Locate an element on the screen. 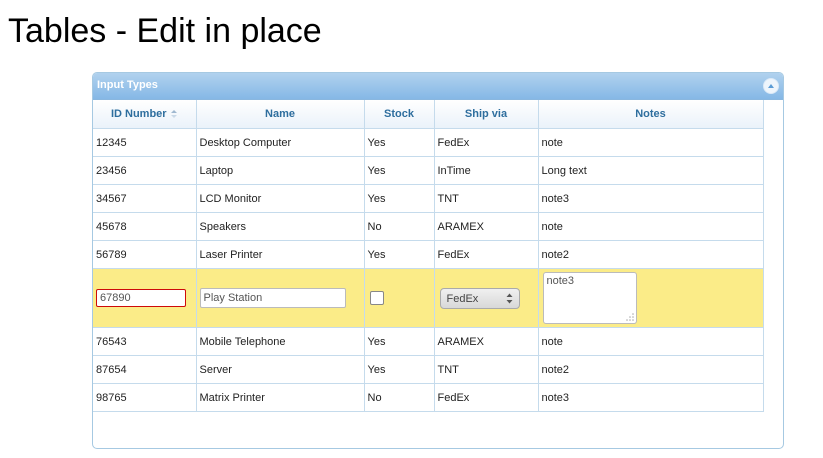 This screenshot has width=823, height=458. cell-notes: Long text is located at coordinates (651, 170).